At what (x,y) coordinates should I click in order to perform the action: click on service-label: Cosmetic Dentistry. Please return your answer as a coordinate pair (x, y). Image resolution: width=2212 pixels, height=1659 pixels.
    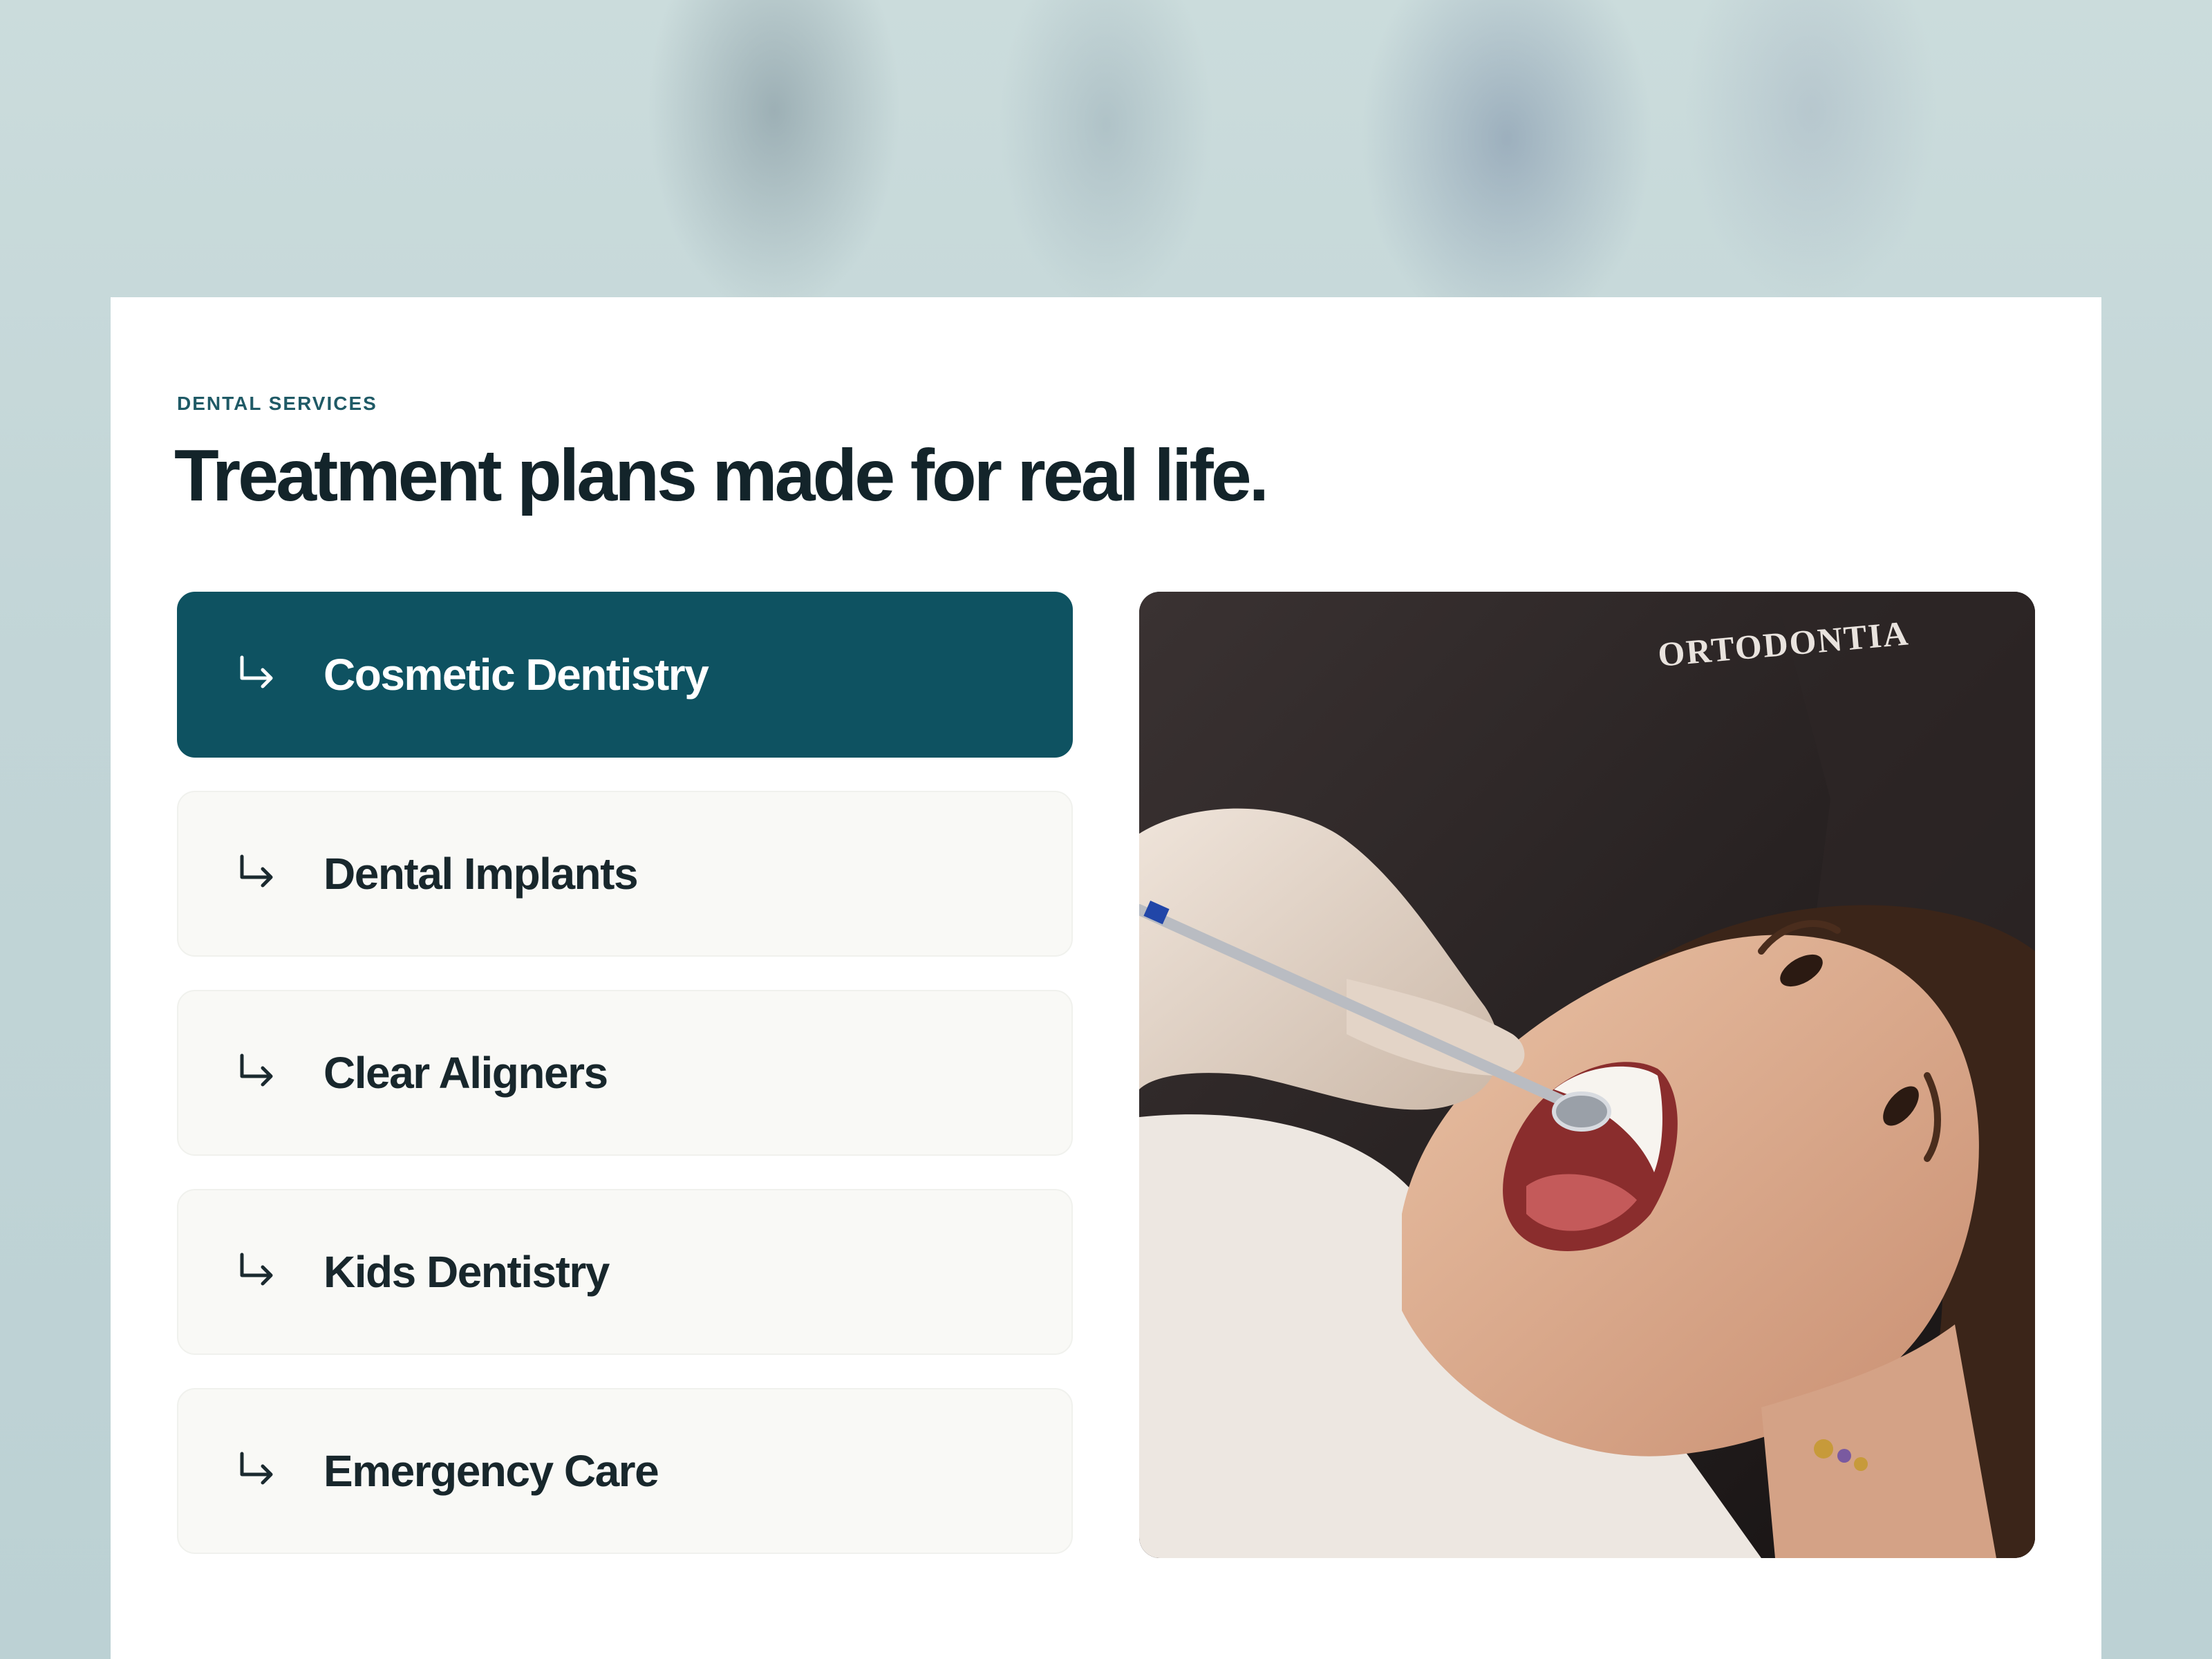
    Looking at the image, I should click on (516, 675).